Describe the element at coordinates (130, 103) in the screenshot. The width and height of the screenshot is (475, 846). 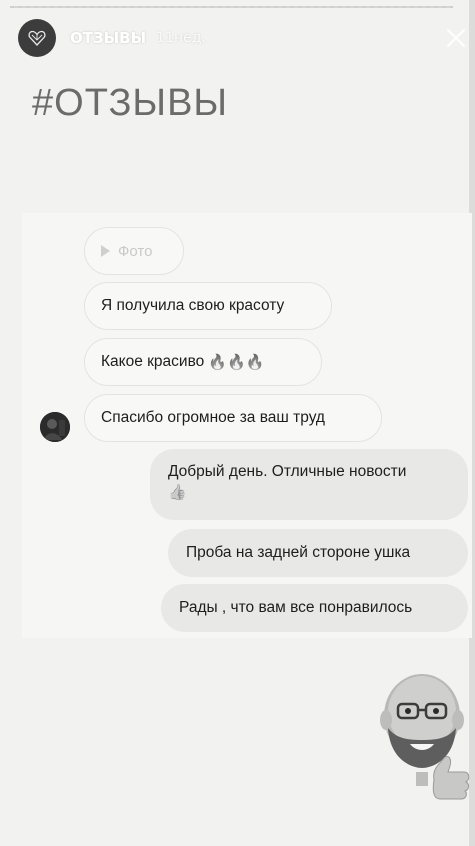
I see `story-title: #ОТЗЫВЫ` at that location.